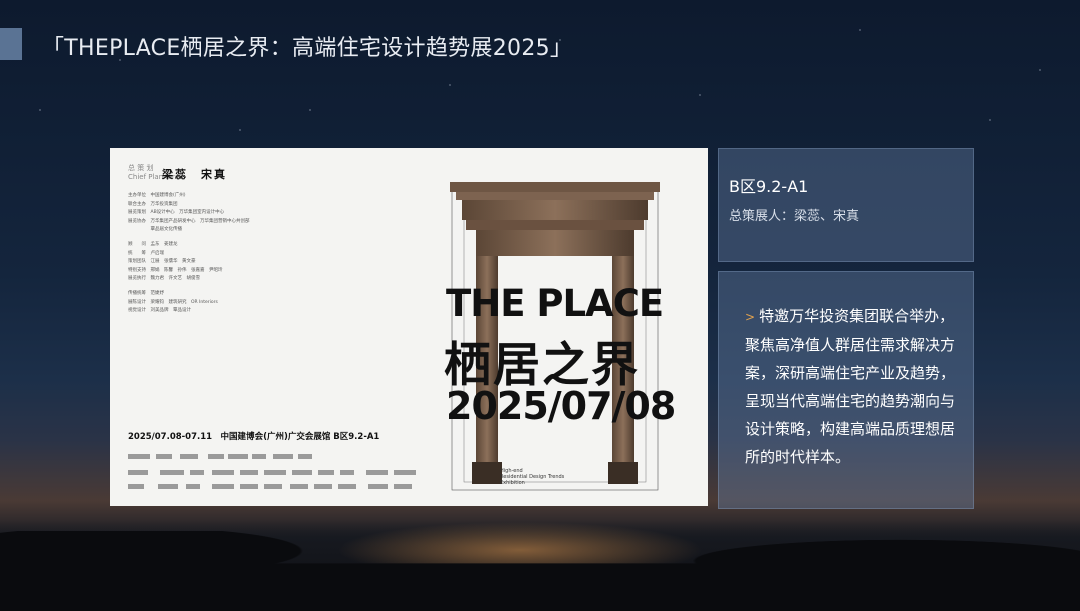 This screenshot has width=1080, height=611. Describe the element at coordinates (176, 213) in the screenshot. I see `credit-row: 展览策划 AB设计中心 万华集团室内设计中心` at that location.